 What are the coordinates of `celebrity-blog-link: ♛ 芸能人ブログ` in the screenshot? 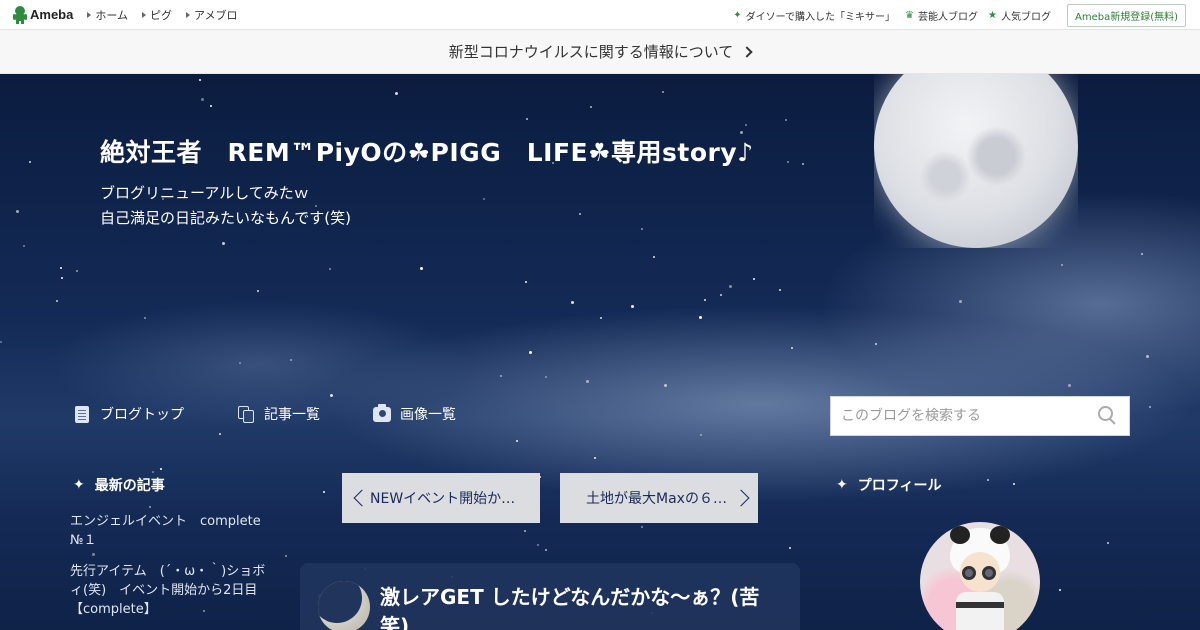 It's located at (941, 15).